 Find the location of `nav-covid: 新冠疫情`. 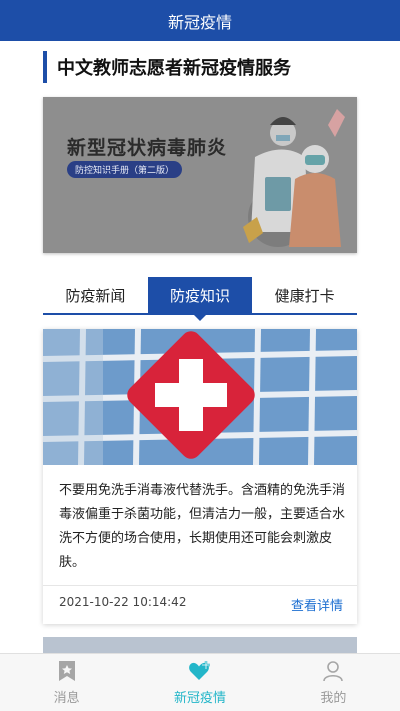

nav-covid: 新冠疫情 is located at coordinates (199, 682).